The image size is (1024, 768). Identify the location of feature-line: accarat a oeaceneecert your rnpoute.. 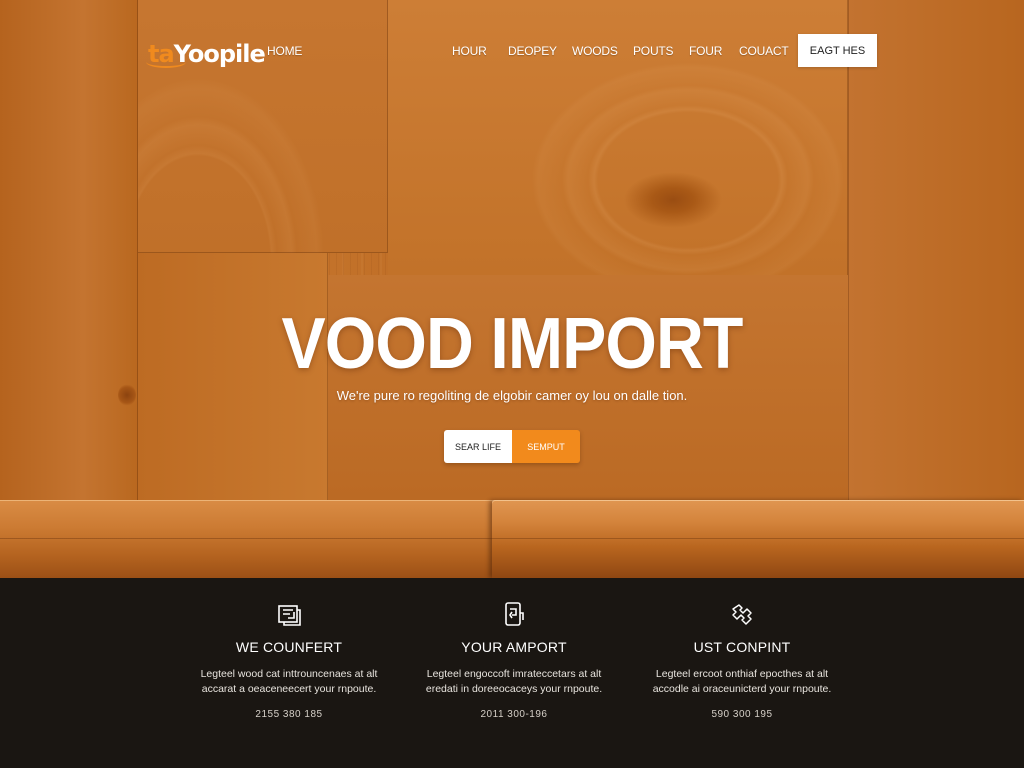
(289, 689).